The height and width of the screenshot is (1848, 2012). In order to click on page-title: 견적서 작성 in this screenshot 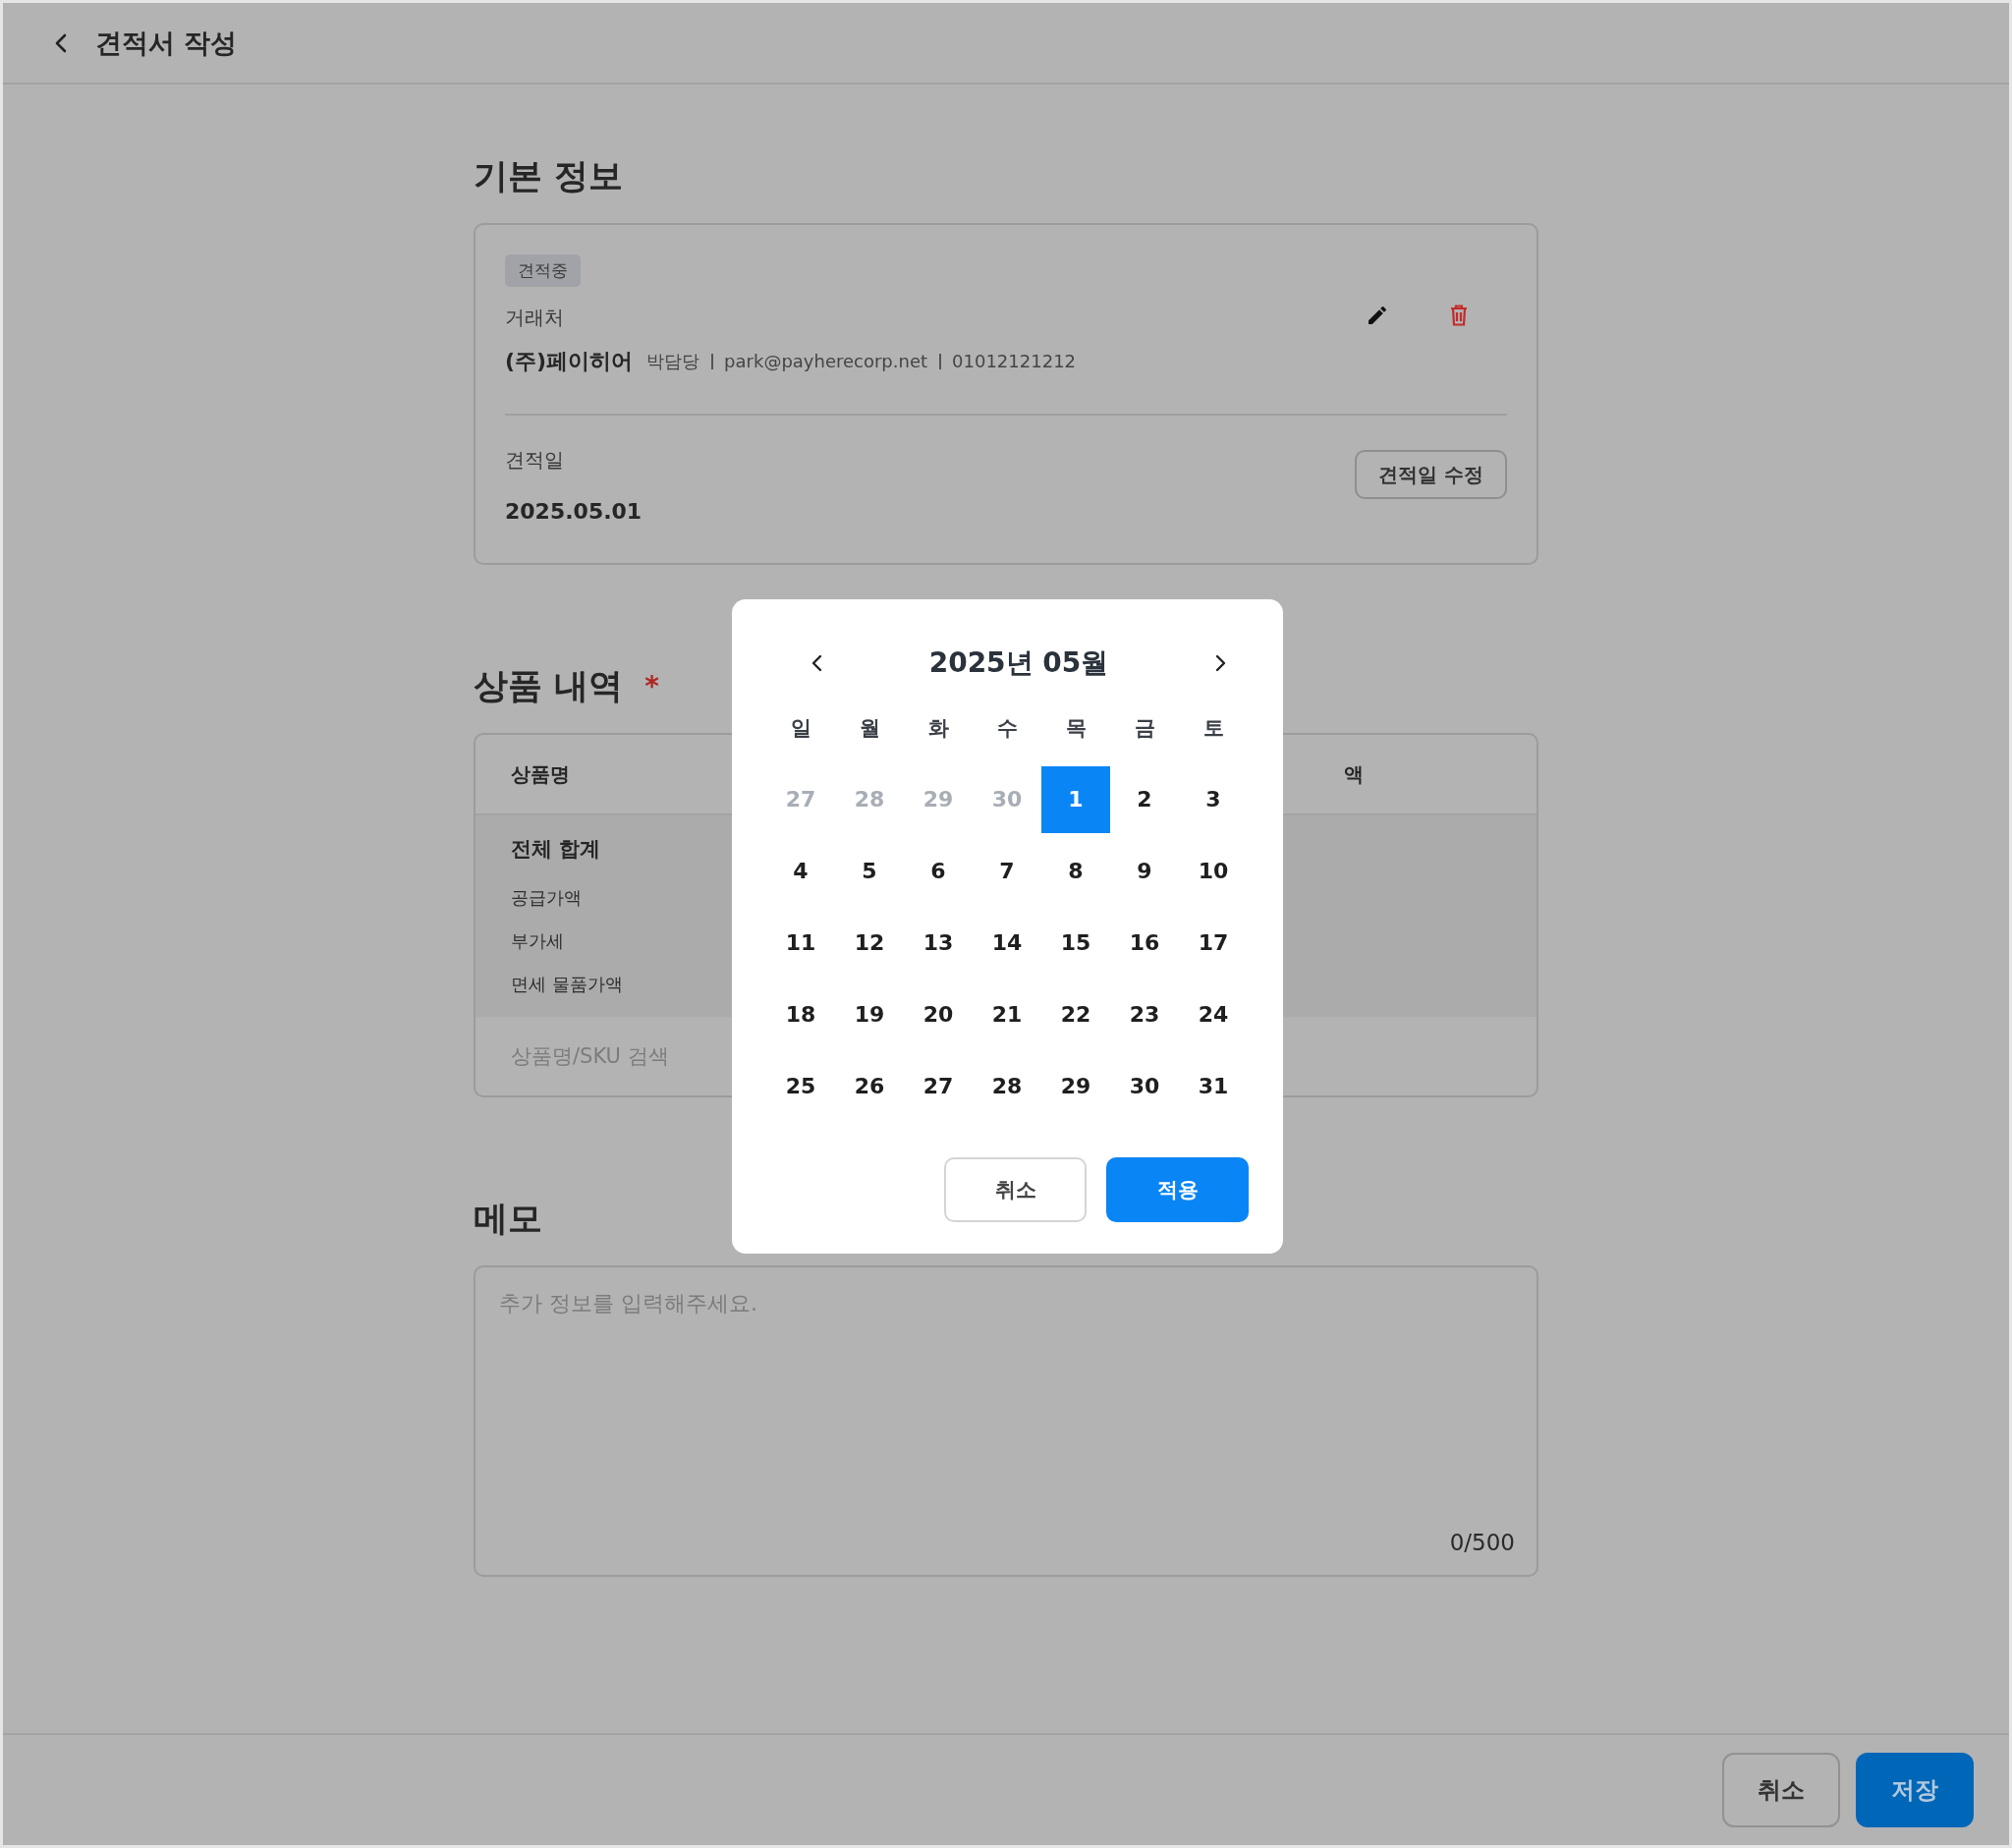, I will do `click(166, 43)`.